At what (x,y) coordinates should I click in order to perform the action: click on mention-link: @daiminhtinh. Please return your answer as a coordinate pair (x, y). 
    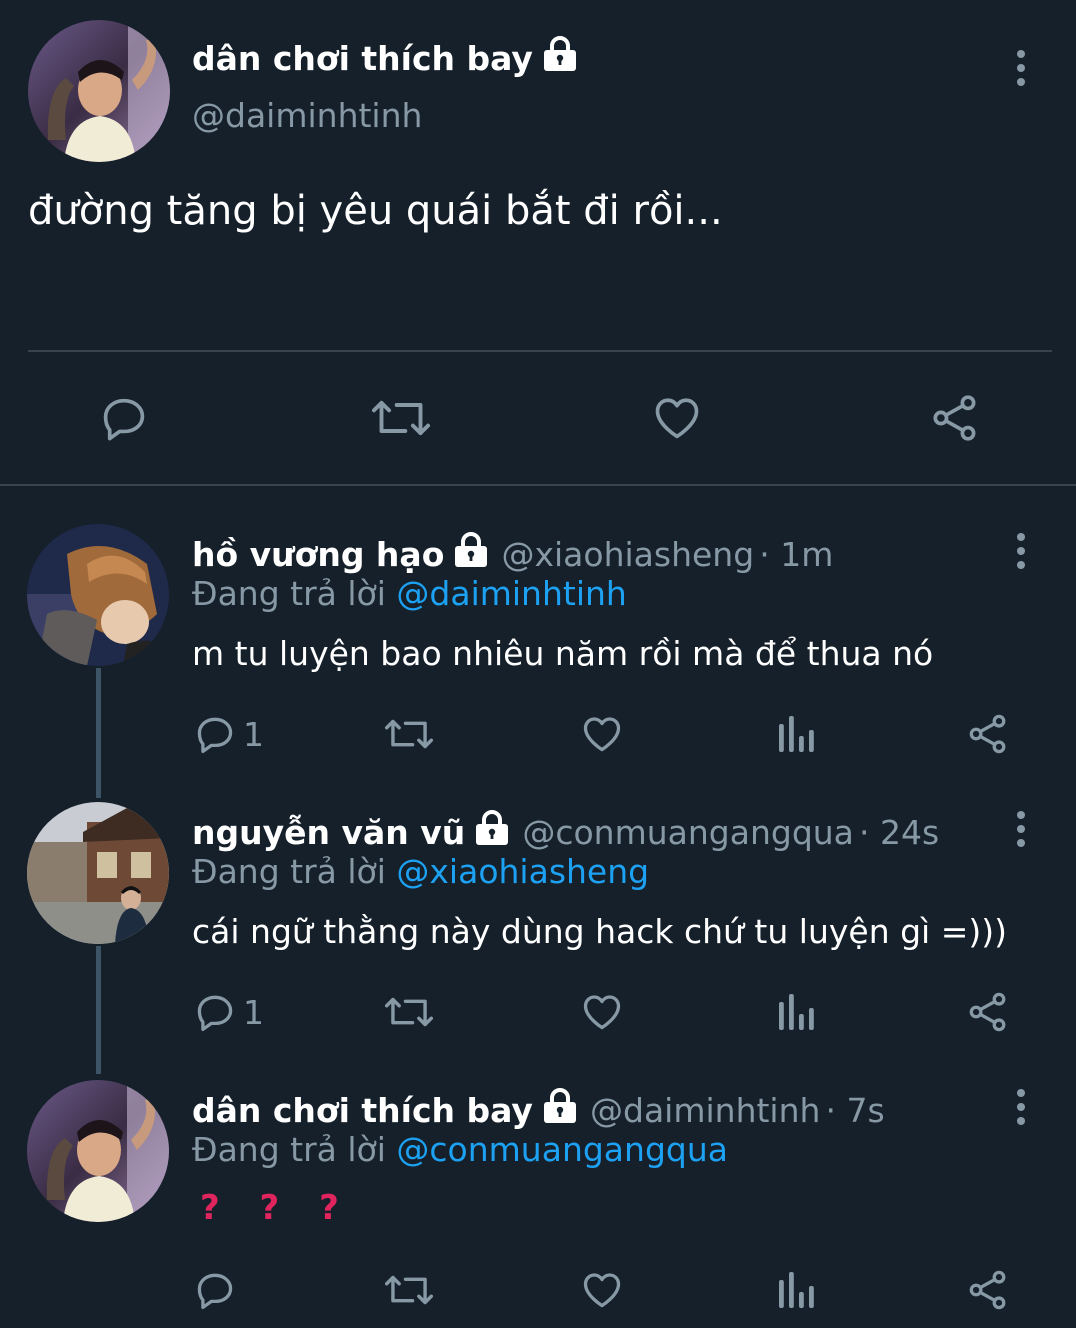
    Looking at the image, I should click on (511, 593).